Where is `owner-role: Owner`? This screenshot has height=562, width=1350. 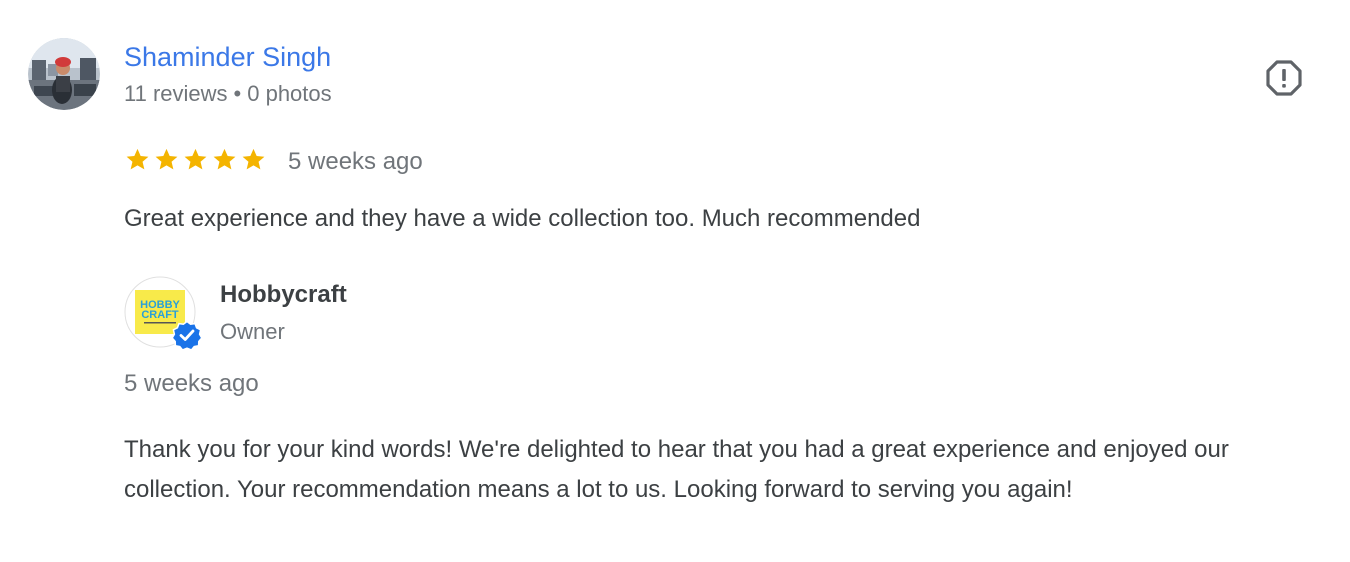 owner-role: Owner is located at coordinates (252, 331).